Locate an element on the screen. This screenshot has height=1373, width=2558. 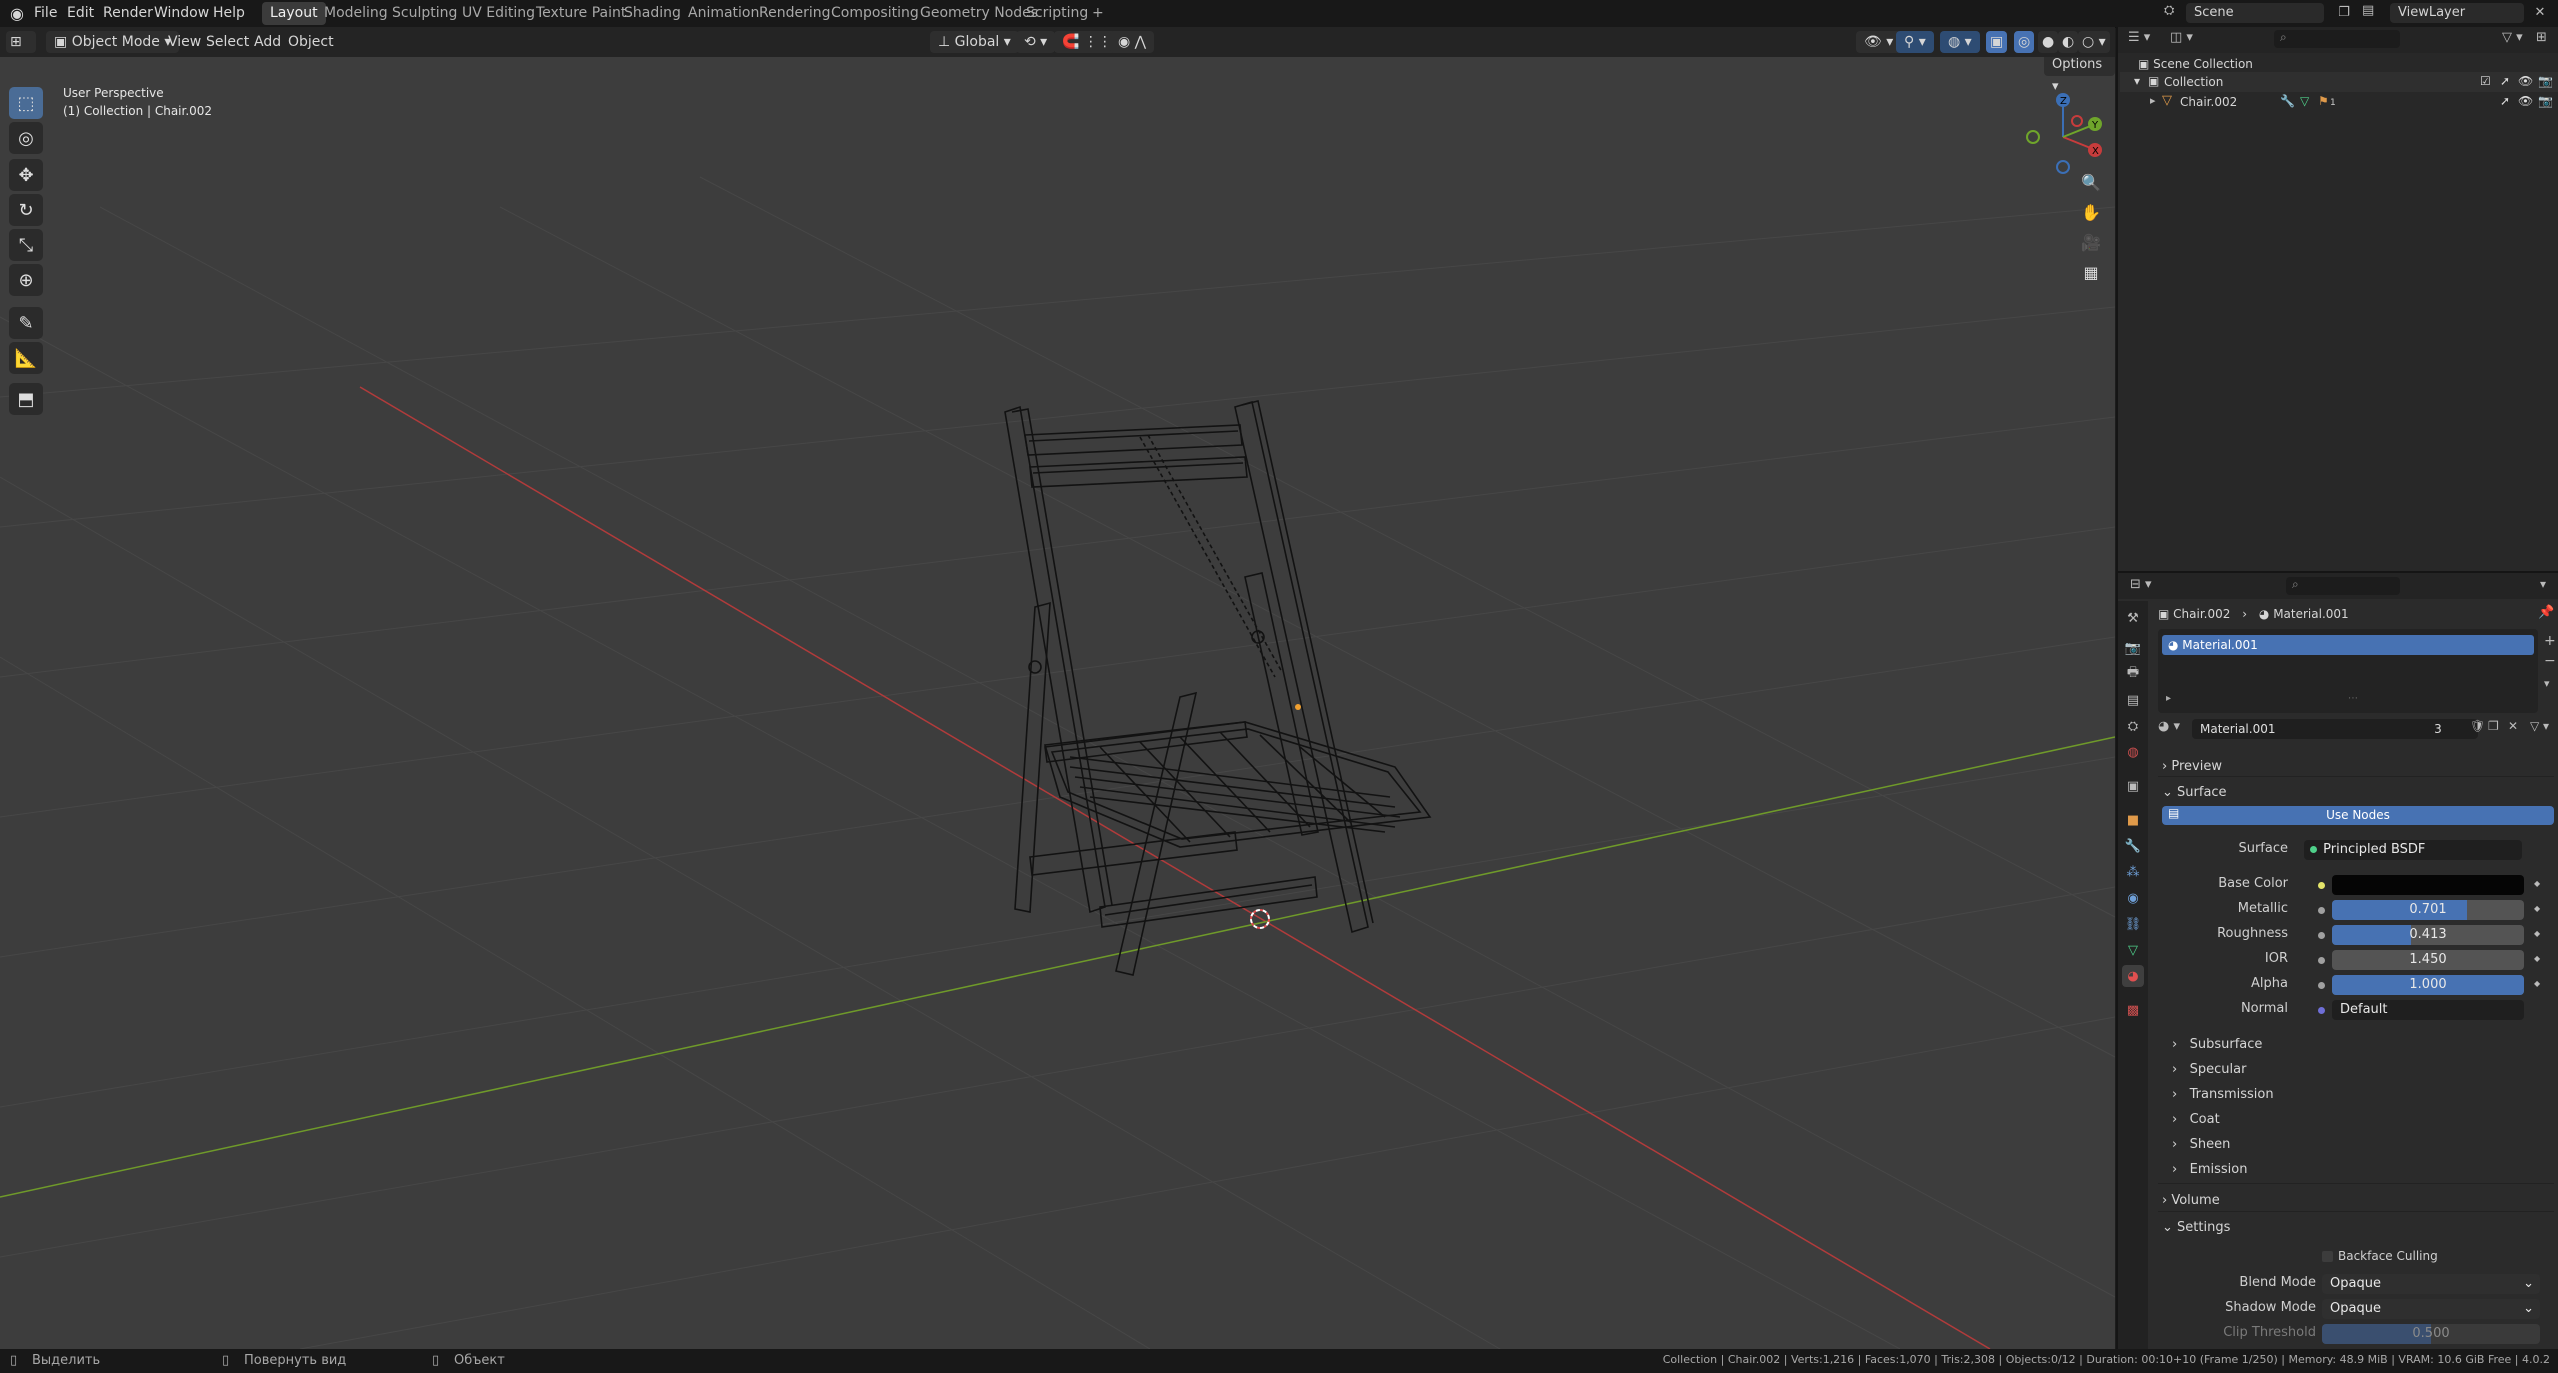
render-tab-icon: 📷 is located at coordinates (2133, 648).